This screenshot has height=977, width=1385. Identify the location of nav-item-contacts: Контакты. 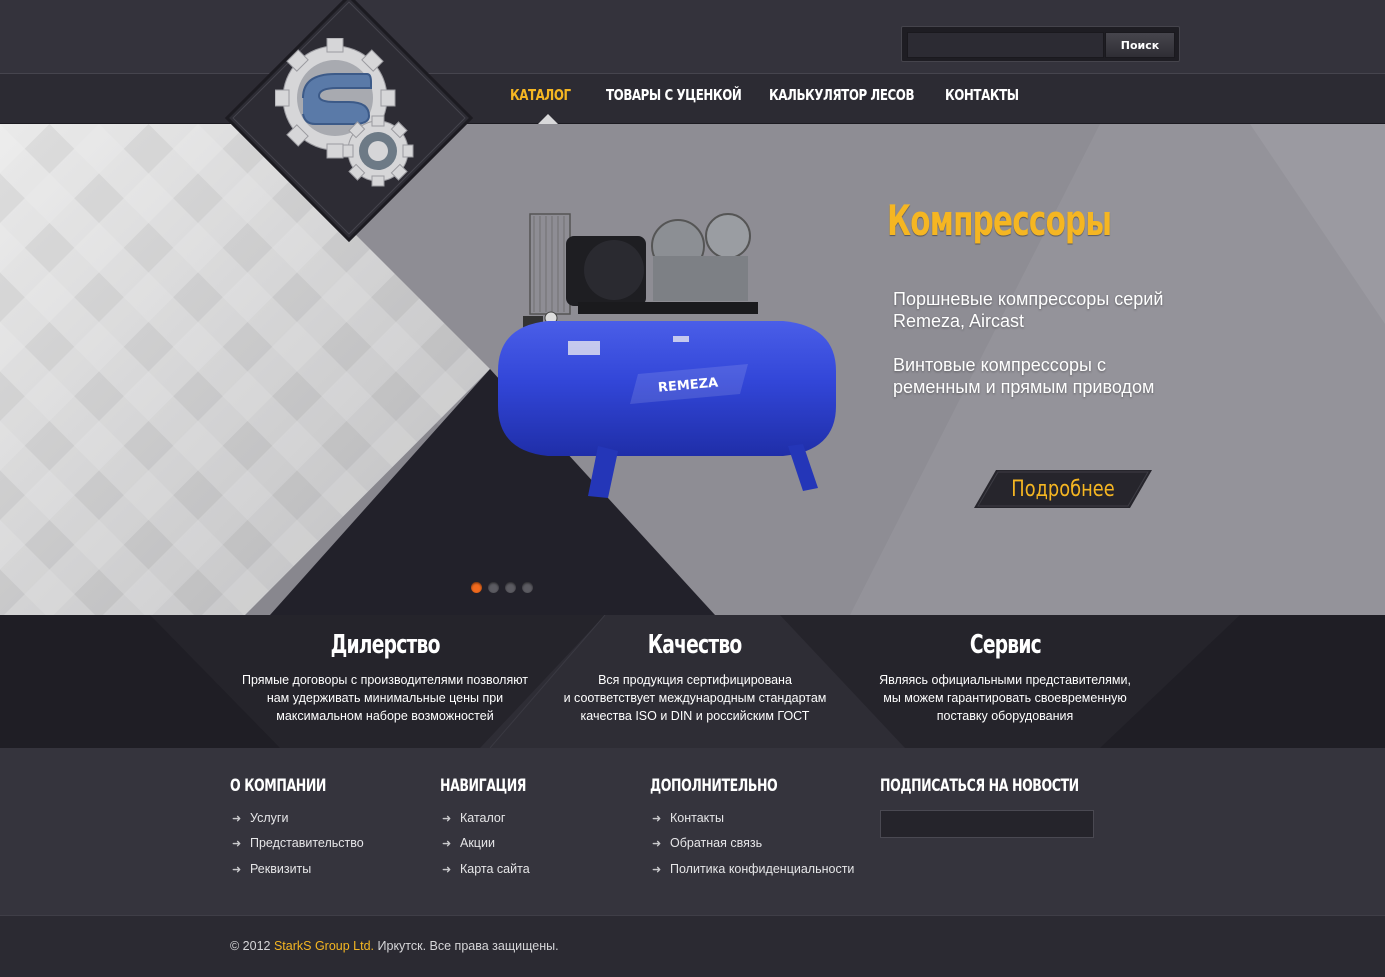
(982, 95).